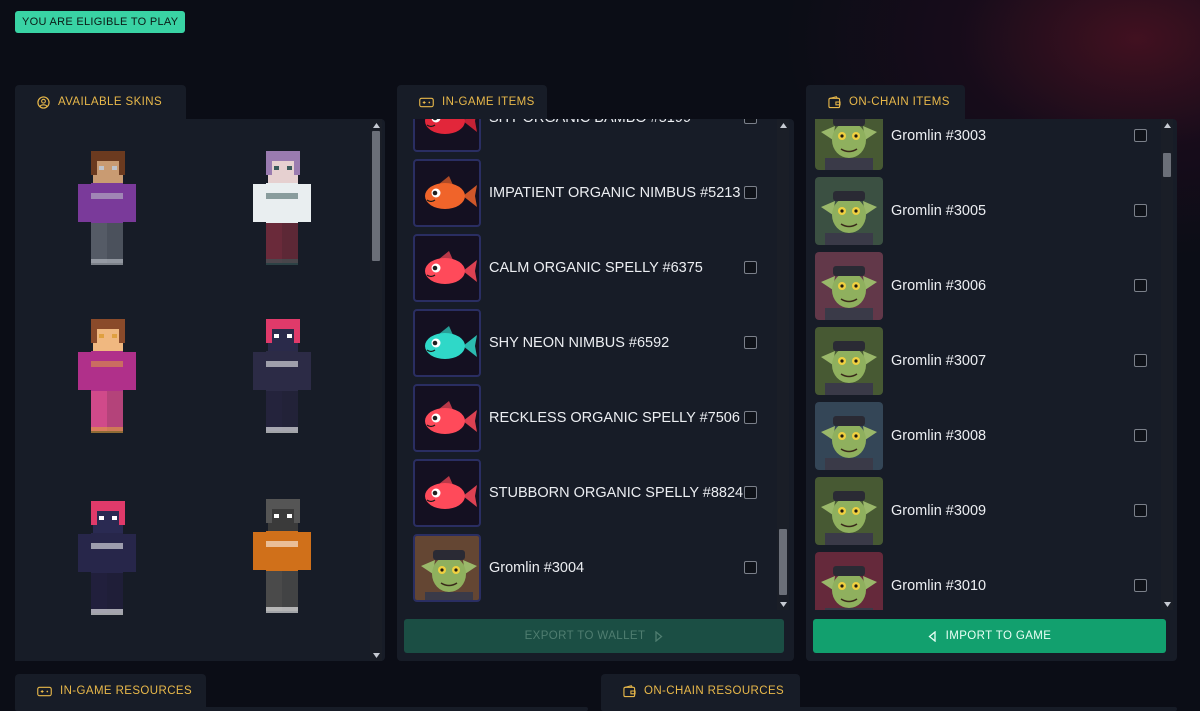 The width and height of the screenshot is (1200, 711). I want to click on chevron-right-icon, so click(659, 636).